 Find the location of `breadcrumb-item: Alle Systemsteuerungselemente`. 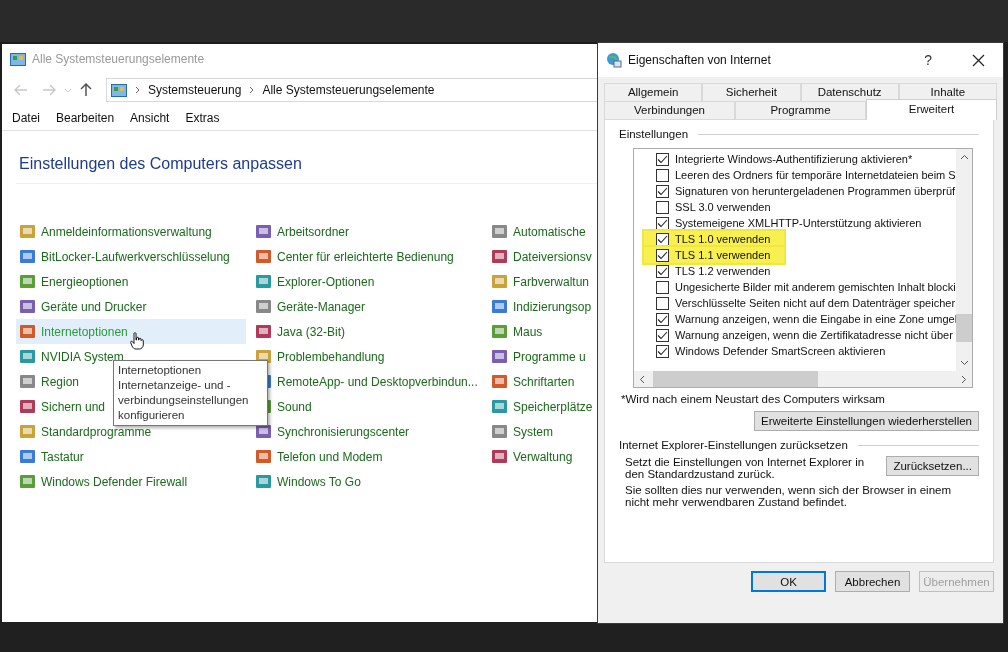

breadcrumb-item: Alle Systemsteuerungselemente is located at coordinates (348, 90).